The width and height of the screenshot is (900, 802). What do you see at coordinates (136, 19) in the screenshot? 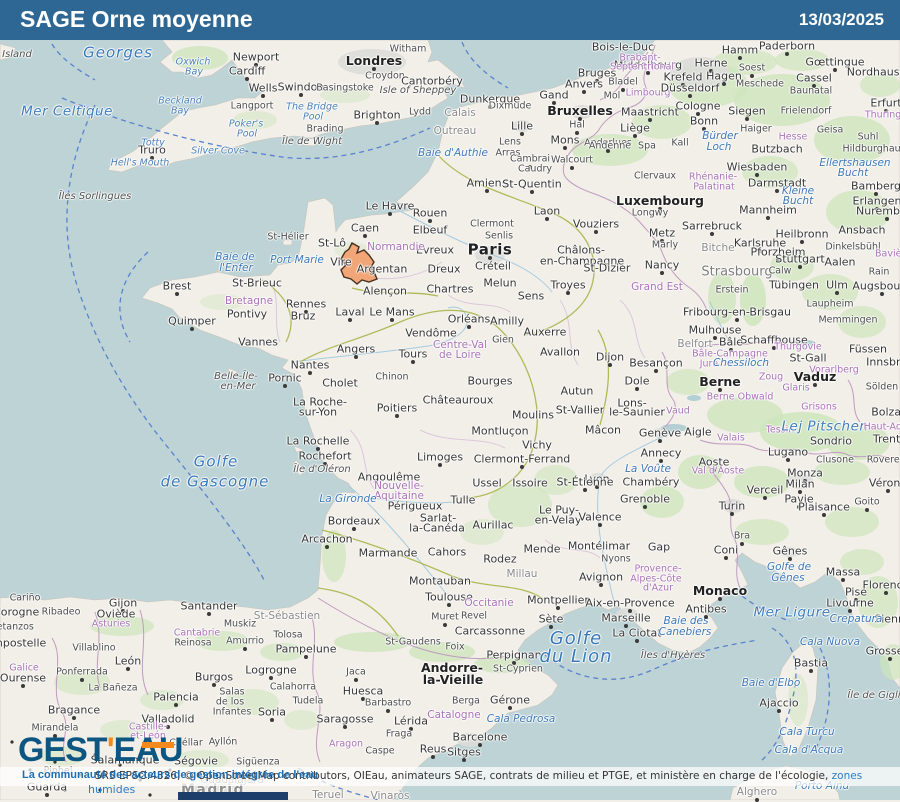
I see `page-title: SAGE Orne moyenne` at bounding box center [136, 19].